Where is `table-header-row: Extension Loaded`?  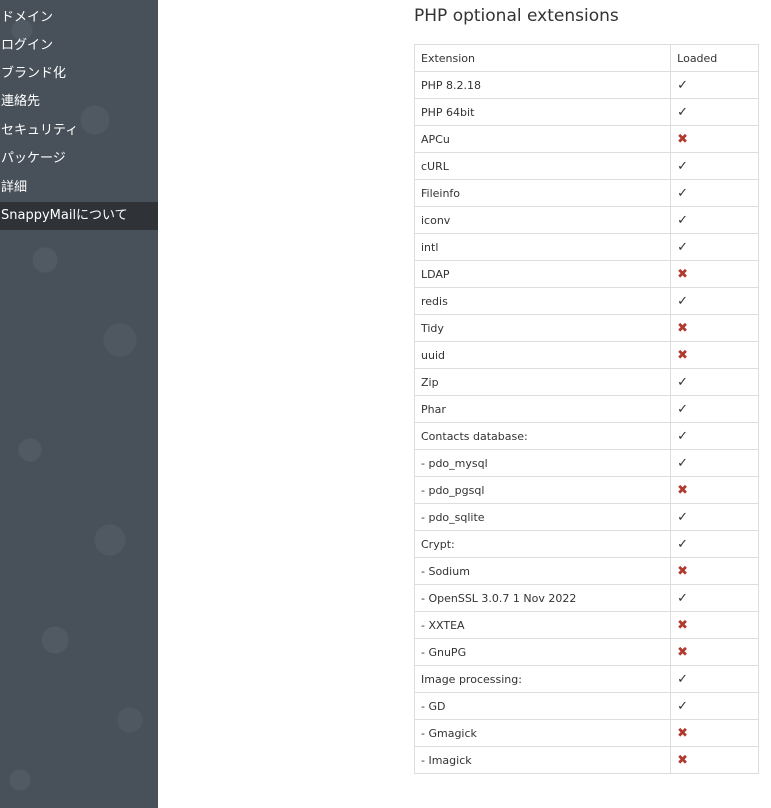 table-header-row: Extension Loaded is located at coordinates (586, 58).